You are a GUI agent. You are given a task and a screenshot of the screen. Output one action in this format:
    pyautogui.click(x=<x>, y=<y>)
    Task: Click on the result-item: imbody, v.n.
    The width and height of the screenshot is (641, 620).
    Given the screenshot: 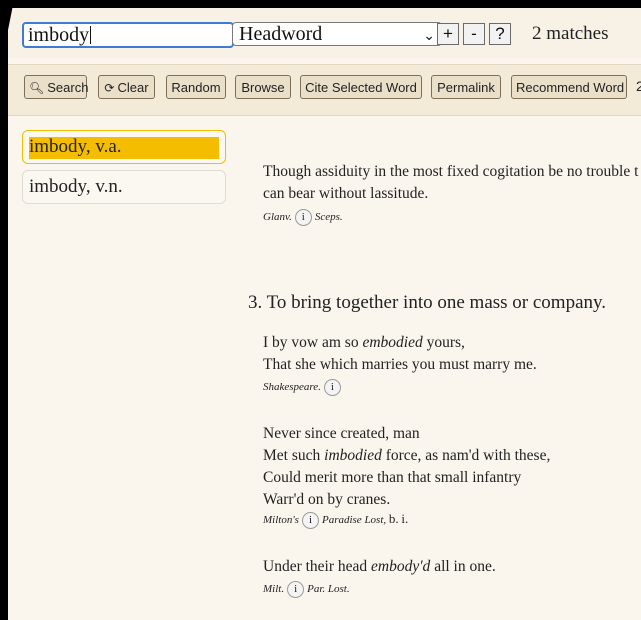 What is the action you would take?
    pyautogui.click(x=124, y=187)
    